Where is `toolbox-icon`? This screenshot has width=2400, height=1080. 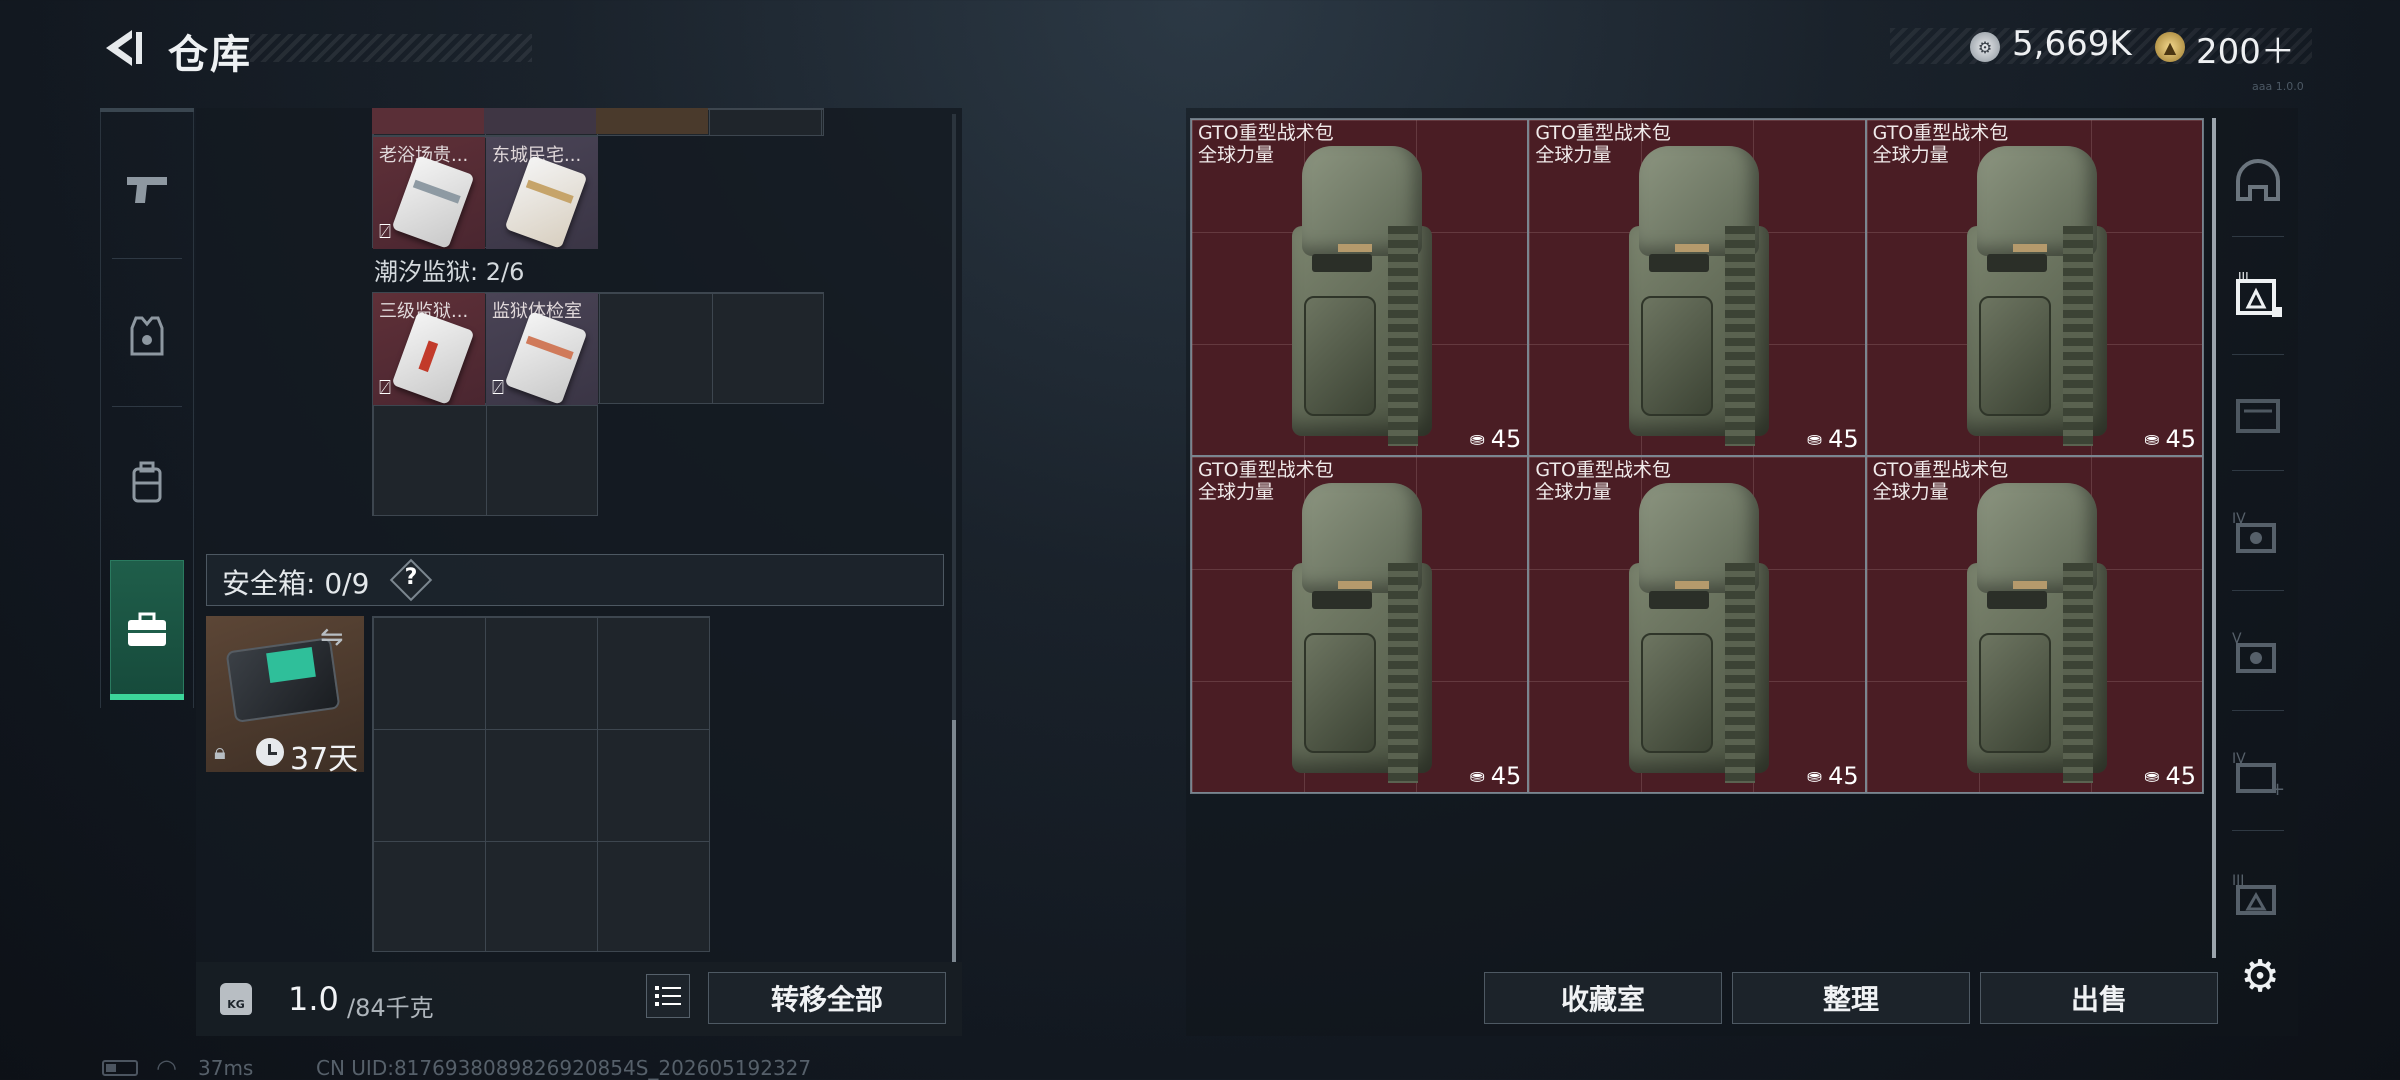 toolbox-icon is located at coordinates (147, 630).